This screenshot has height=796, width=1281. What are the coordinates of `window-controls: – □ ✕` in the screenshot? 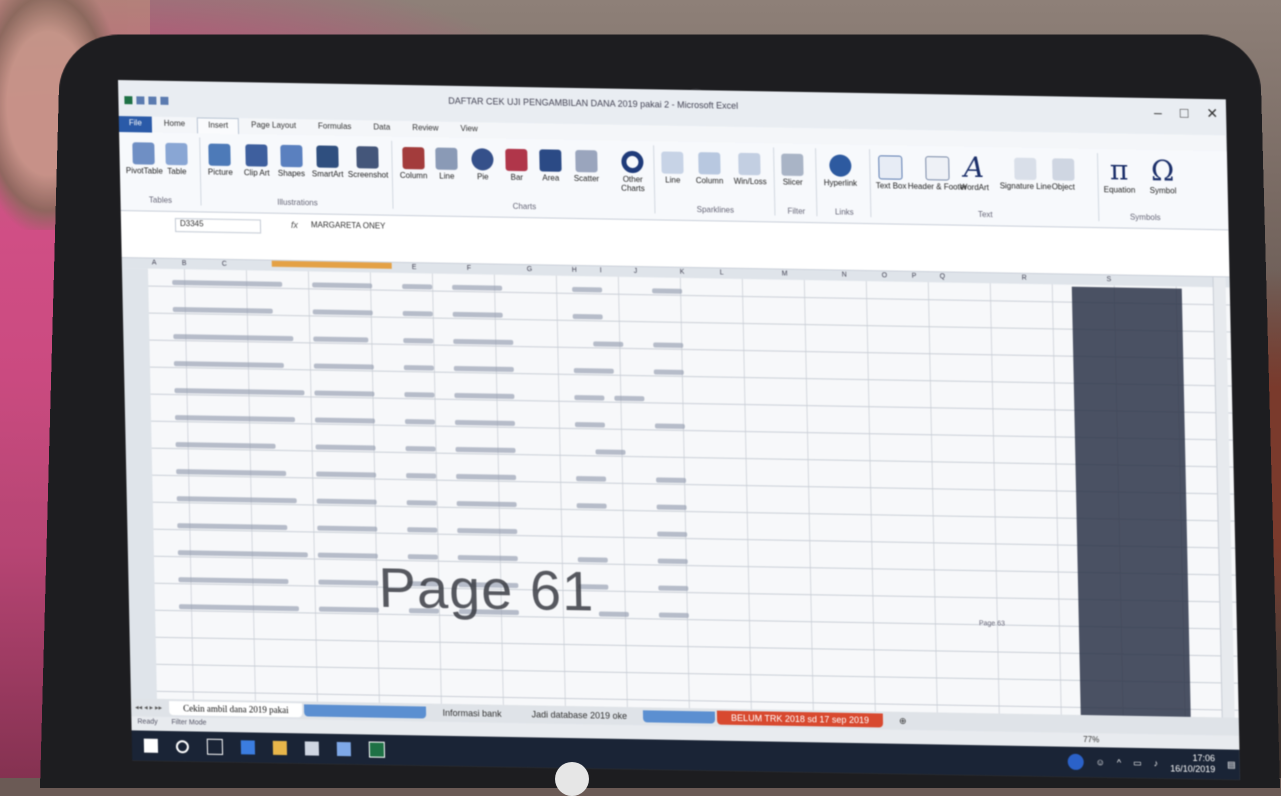 It's located at (1186, 113).